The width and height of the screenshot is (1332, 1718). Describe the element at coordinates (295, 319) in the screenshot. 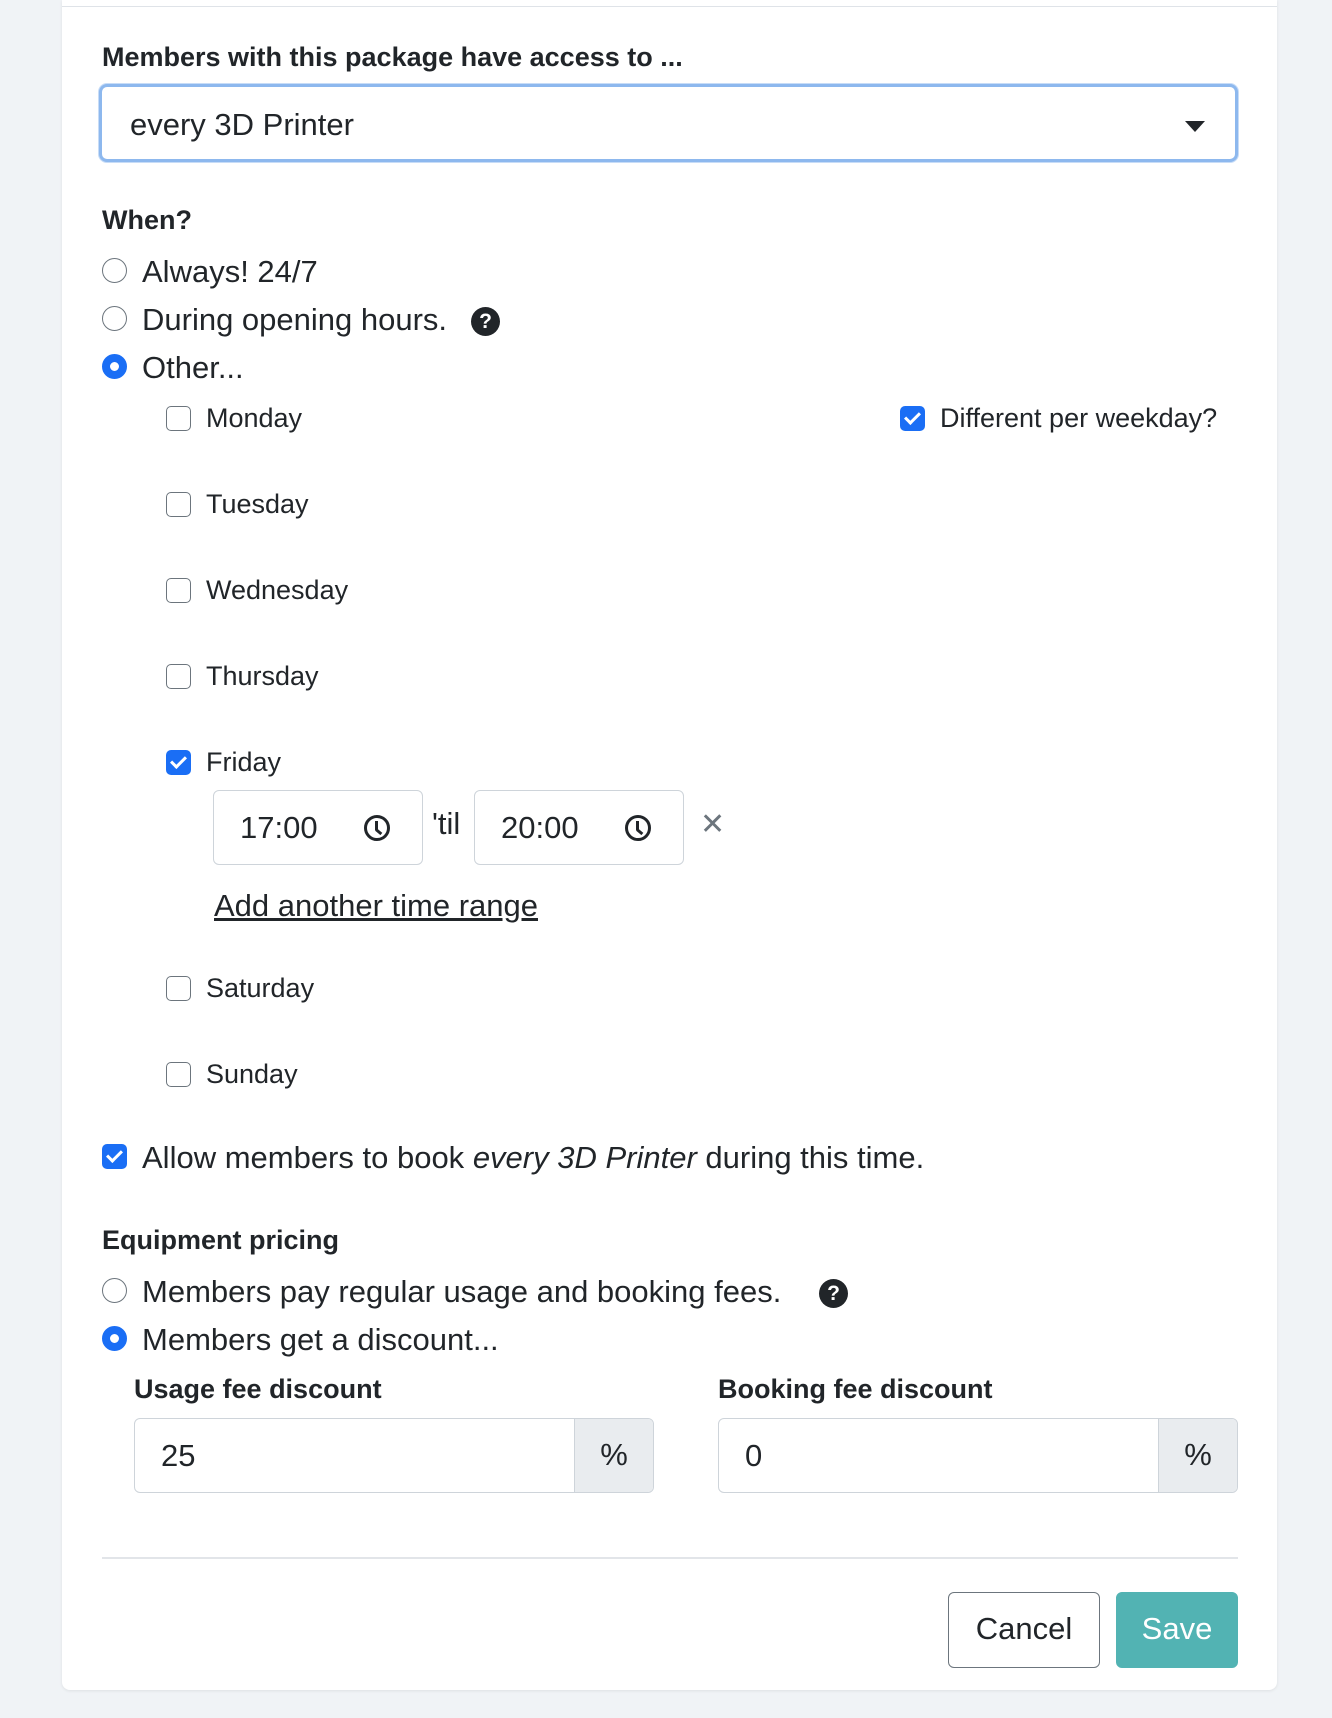

I see `option-opening-hours-label: During opening hours.` at that location.